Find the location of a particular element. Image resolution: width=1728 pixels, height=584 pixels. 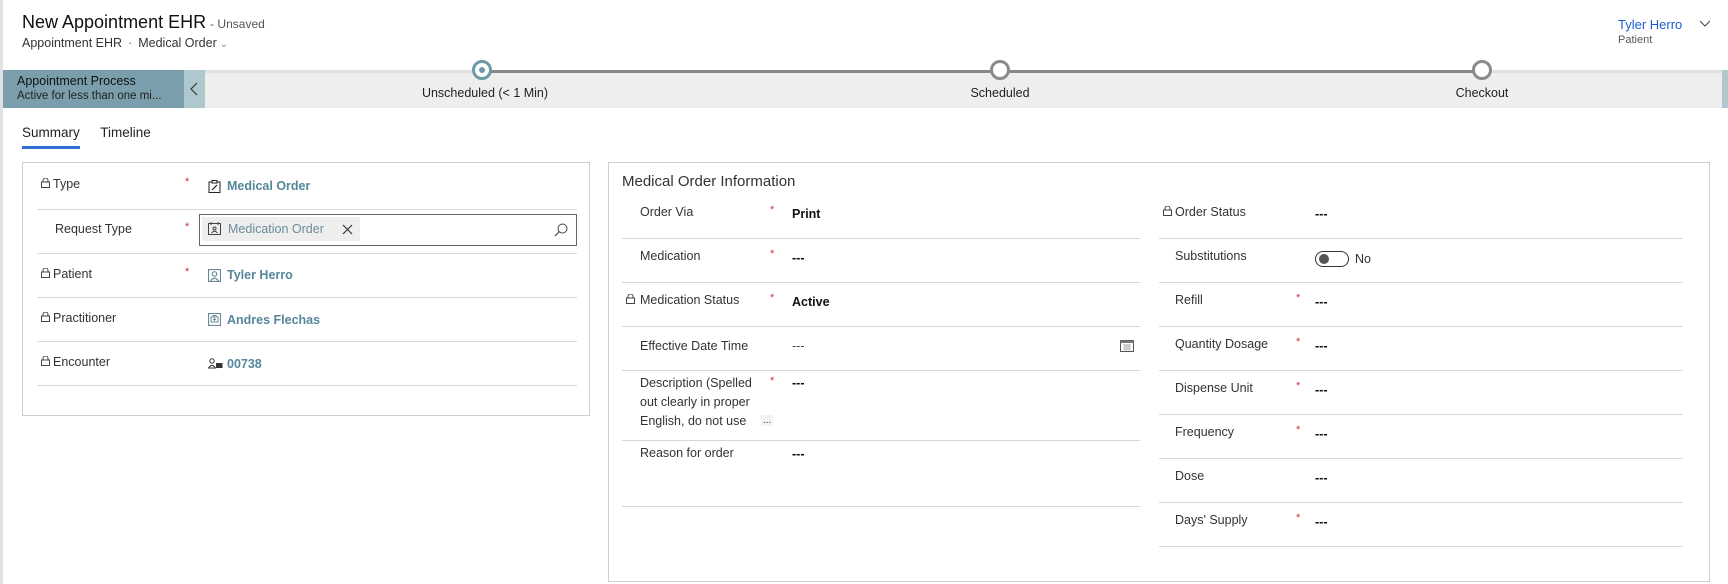

reason-for-order-input: --- is located at coordinates (798, 454).